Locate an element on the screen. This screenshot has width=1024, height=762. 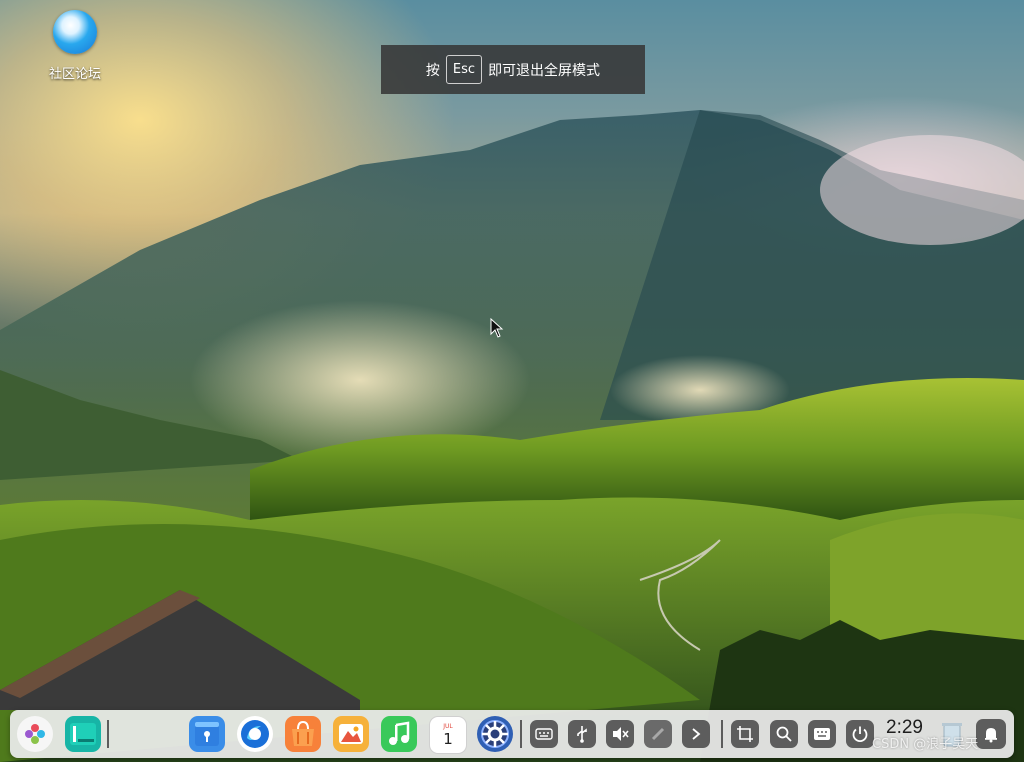
onscreen-keyboard-button is located at coordinates (822, 734).